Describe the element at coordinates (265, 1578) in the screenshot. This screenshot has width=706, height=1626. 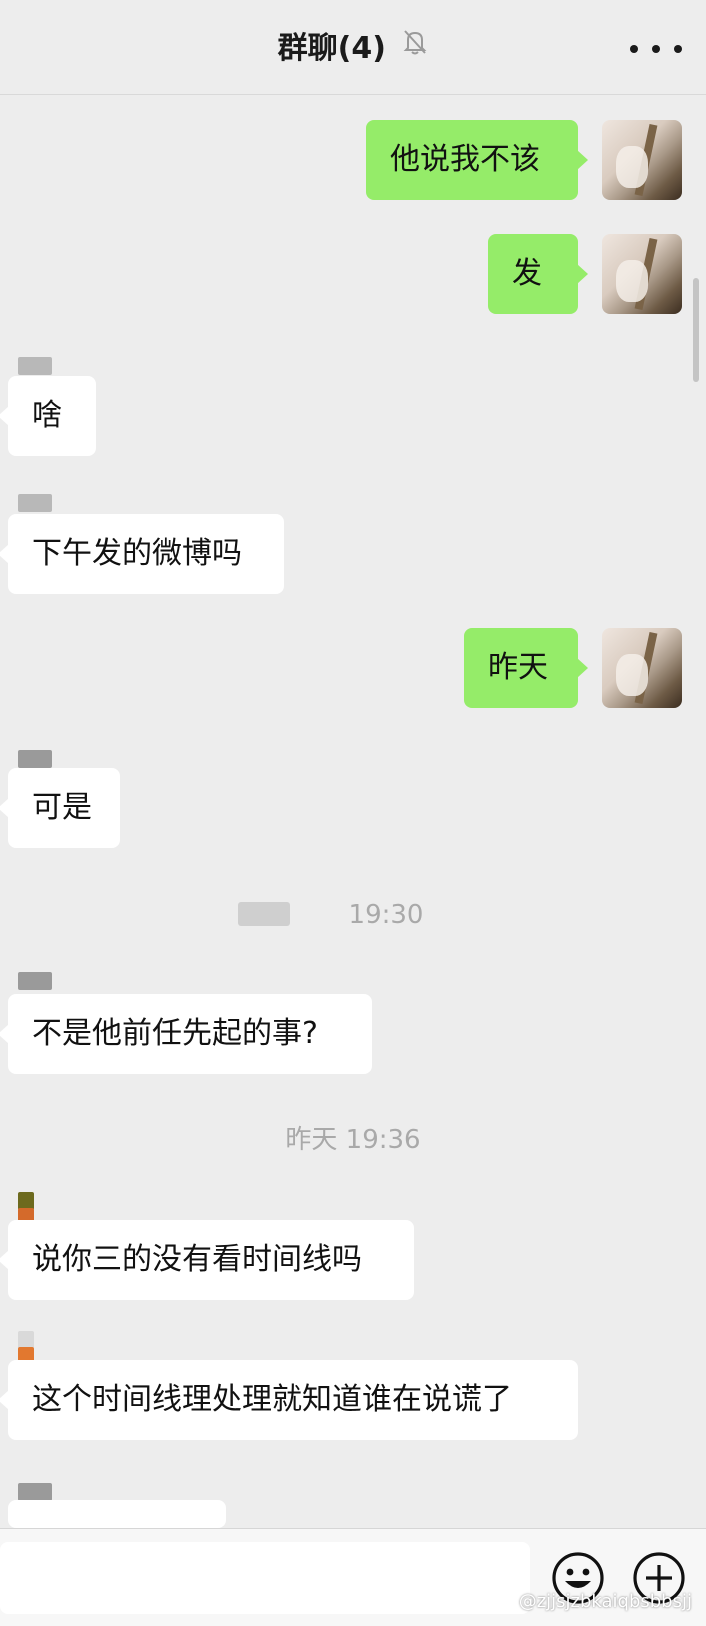
I see `message-input` at that location.